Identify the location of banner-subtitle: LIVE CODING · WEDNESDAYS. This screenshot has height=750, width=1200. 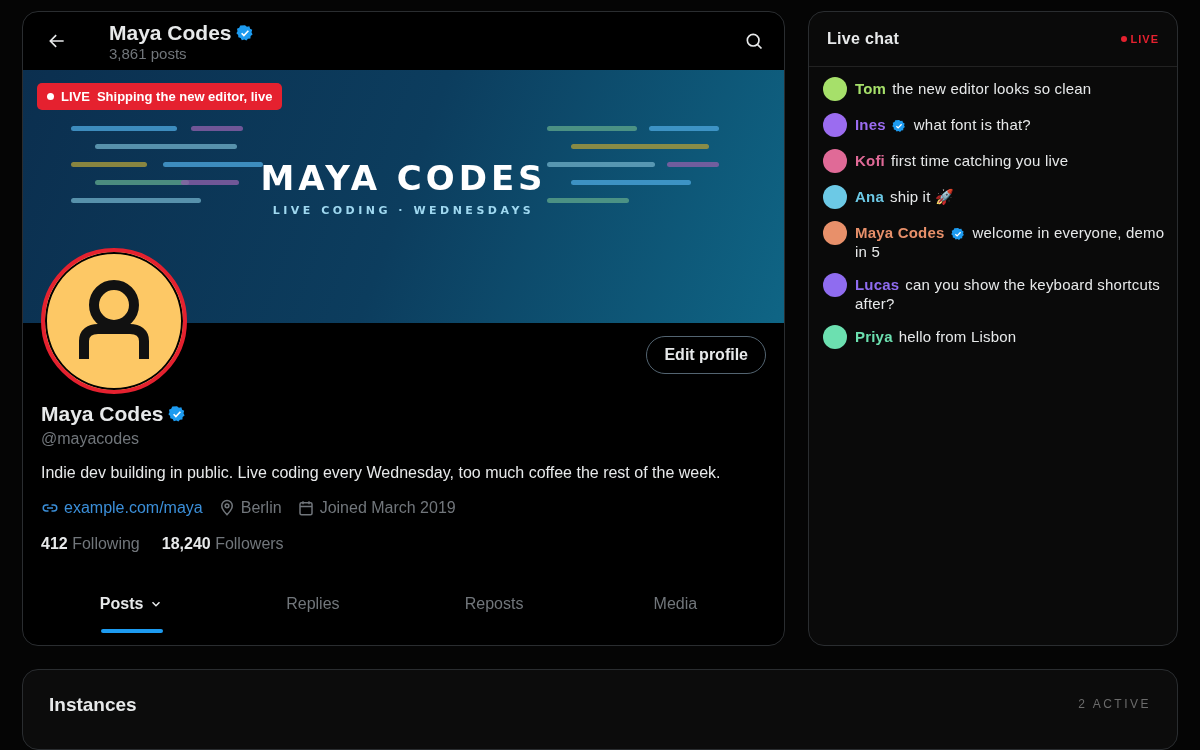
(403, 210).